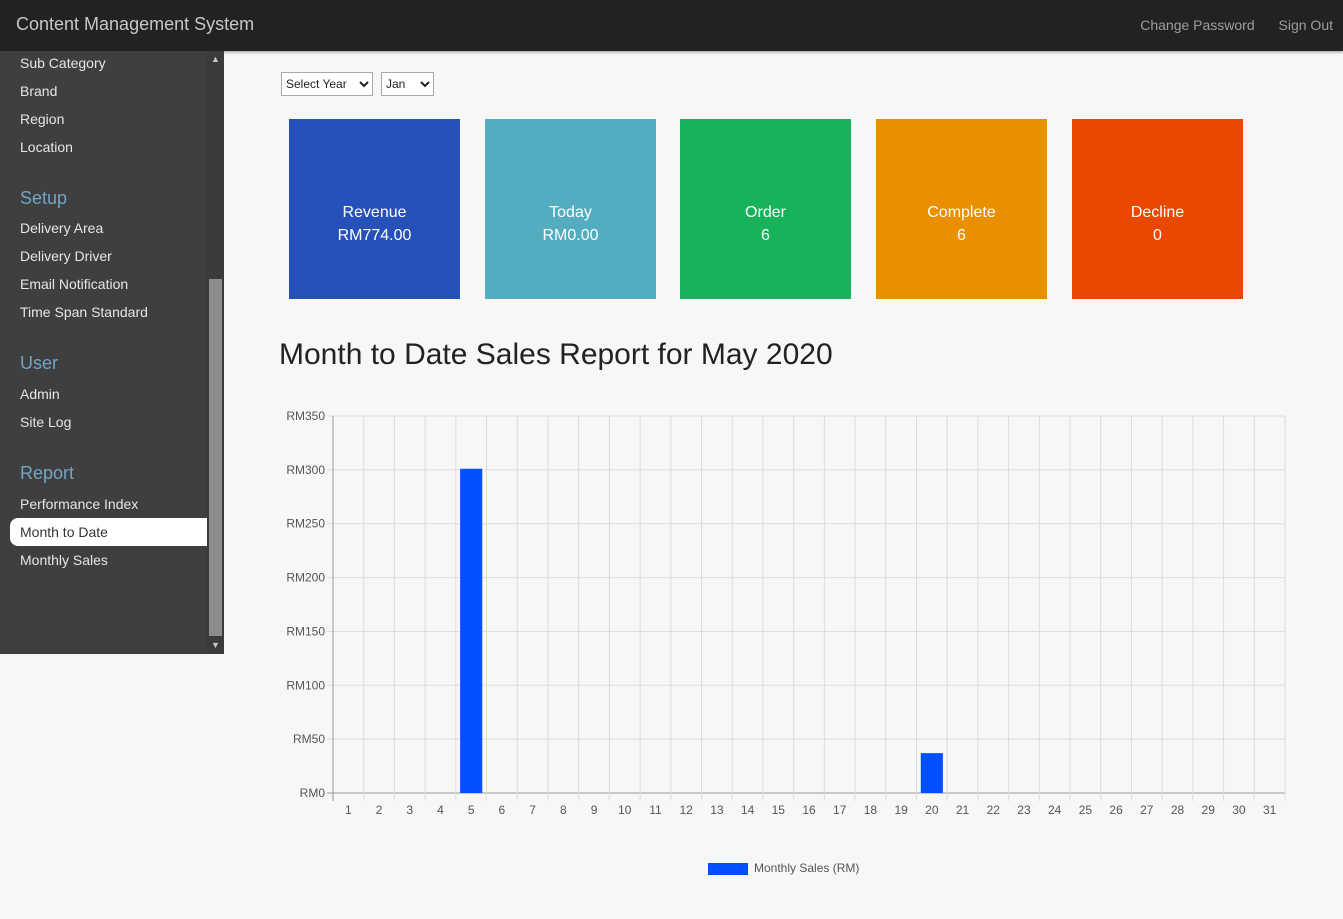 Image resolution: width=1343 pixels, height=919 pixels. What do you see at coordinates (44, 198) in the screenshot?
I see `sidebar-heading-setup: Setup` at bounding box center [44, 198].